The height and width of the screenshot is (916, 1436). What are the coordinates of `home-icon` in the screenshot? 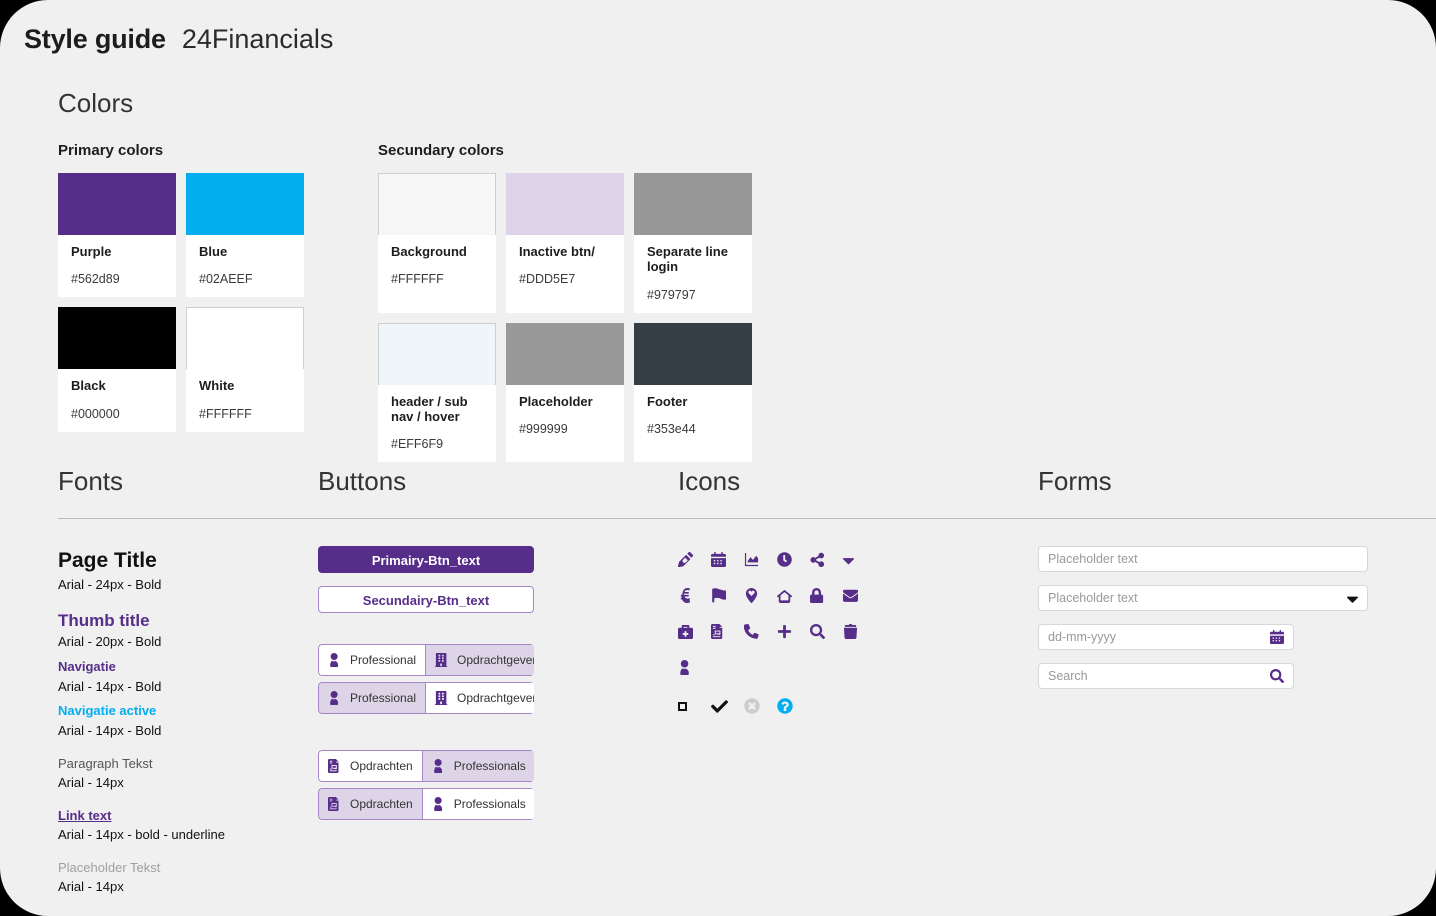 It's located at (793, 595).